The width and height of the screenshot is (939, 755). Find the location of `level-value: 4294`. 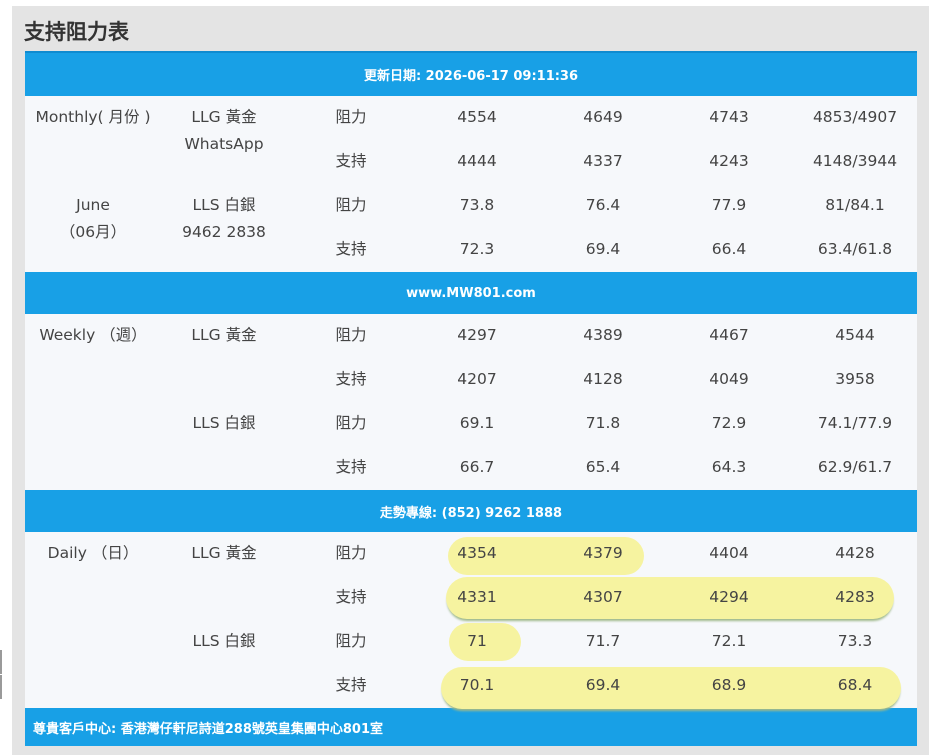

level-value: 4294 is located at coordinates (729, 597).